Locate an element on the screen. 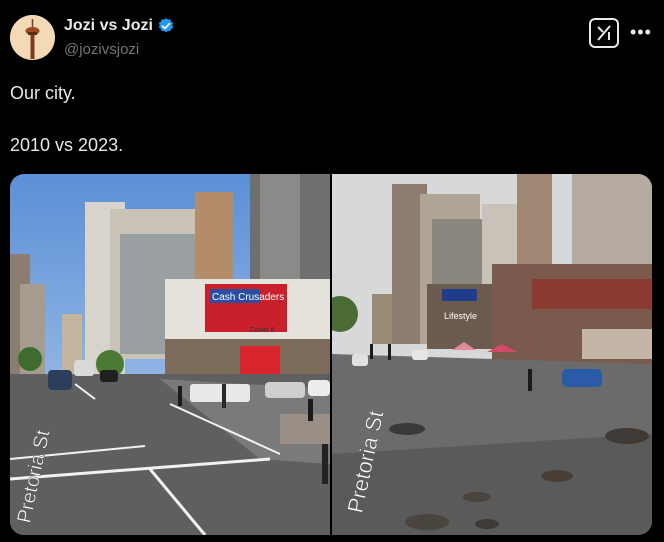 The height and width of the screenshot is (542, 664). billboard-text: Cash Crusaders is located at coordinates (248, 297).